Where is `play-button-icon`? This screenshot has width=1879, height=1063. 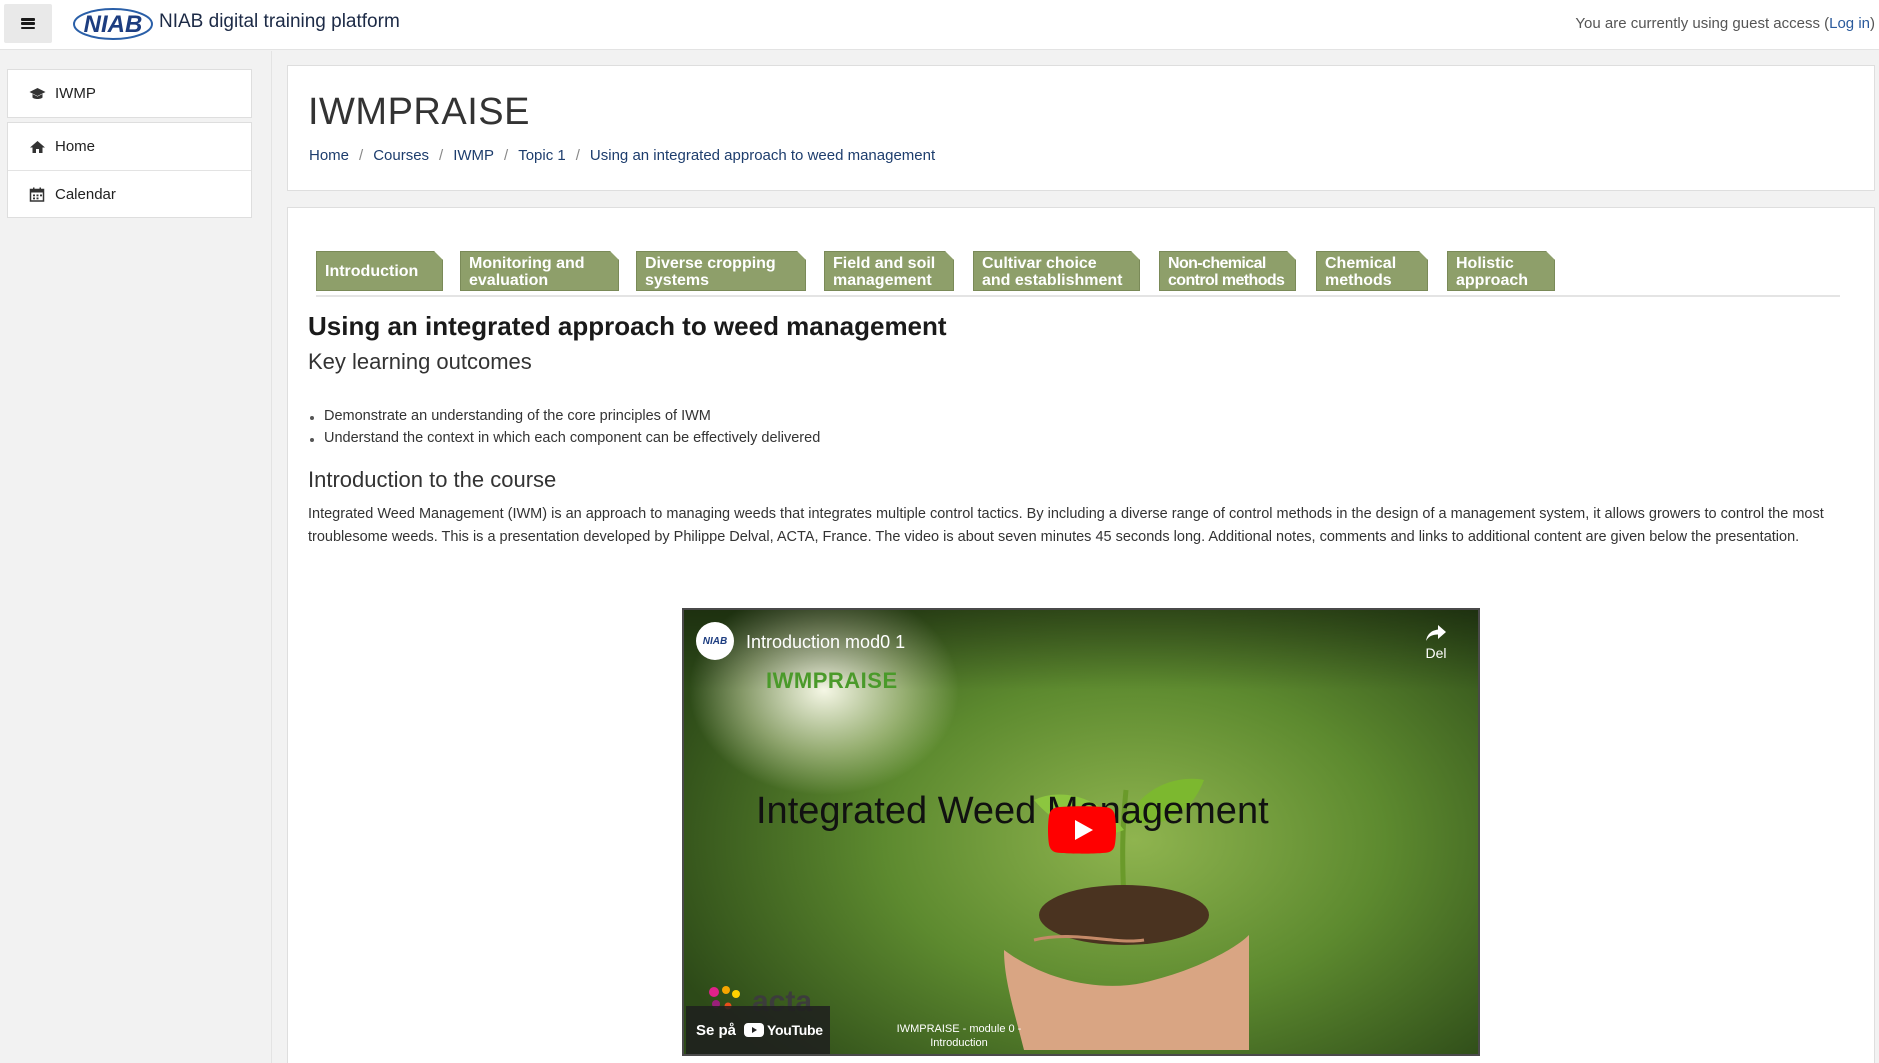
play-button-icon is located at coordinates (1082, 830).